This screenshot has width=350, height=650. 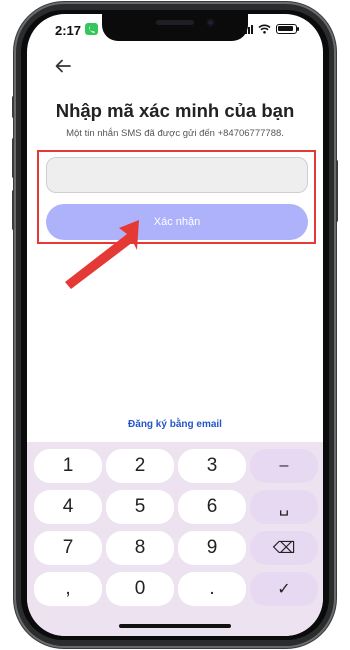 What do you see at coordinates (68, 548) in the screenshot?
I see `key-7: 7` at bounding box center [68, 548].